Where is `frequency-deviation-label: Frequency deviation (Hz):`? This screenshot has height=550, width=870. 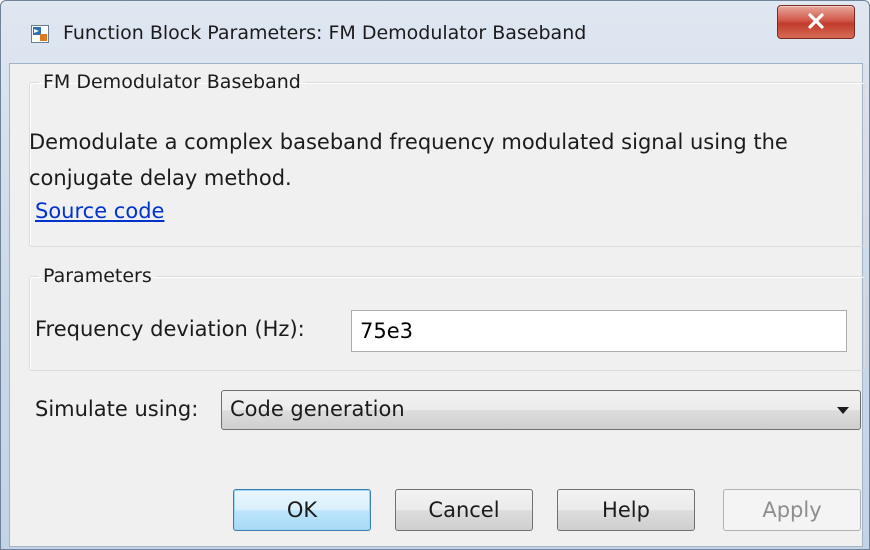 frequency-deviation-label: Frequency deviation (Hz): is located at coordinates (170, 329).